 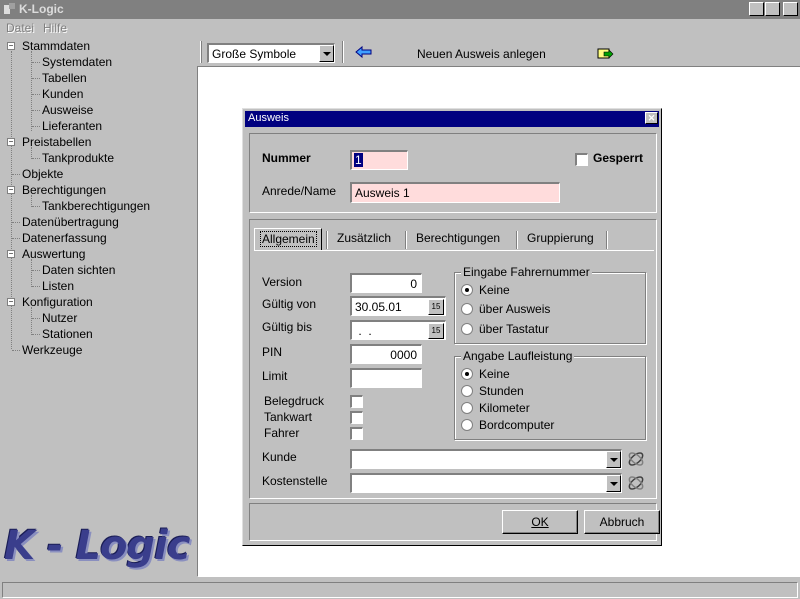 What do you see at coordinates (11, 142) in the screenshot?
I see `expand-preistabellen-icon: −` at bounding box center [11, 142].